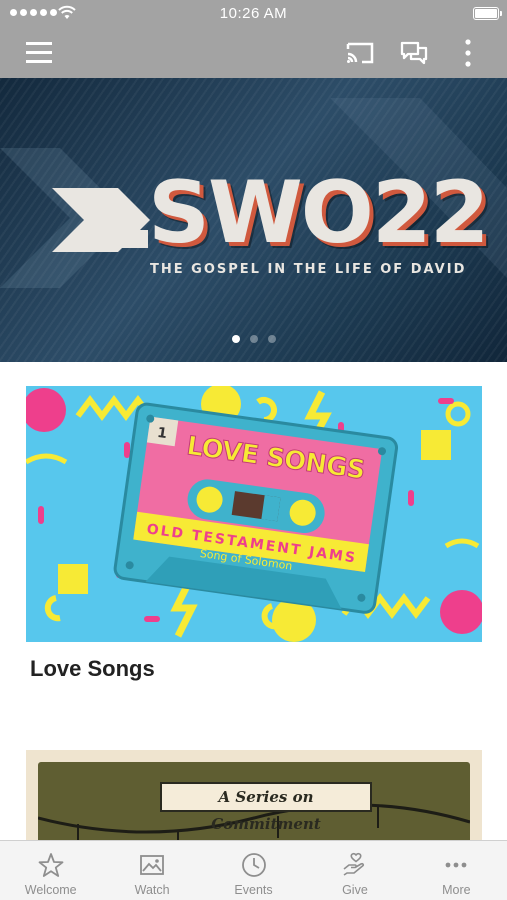 This screenshot has width=507, height=900. Describe the element at coordinates (487, 13) in the screenshot. I see `battery-icon` at that location.